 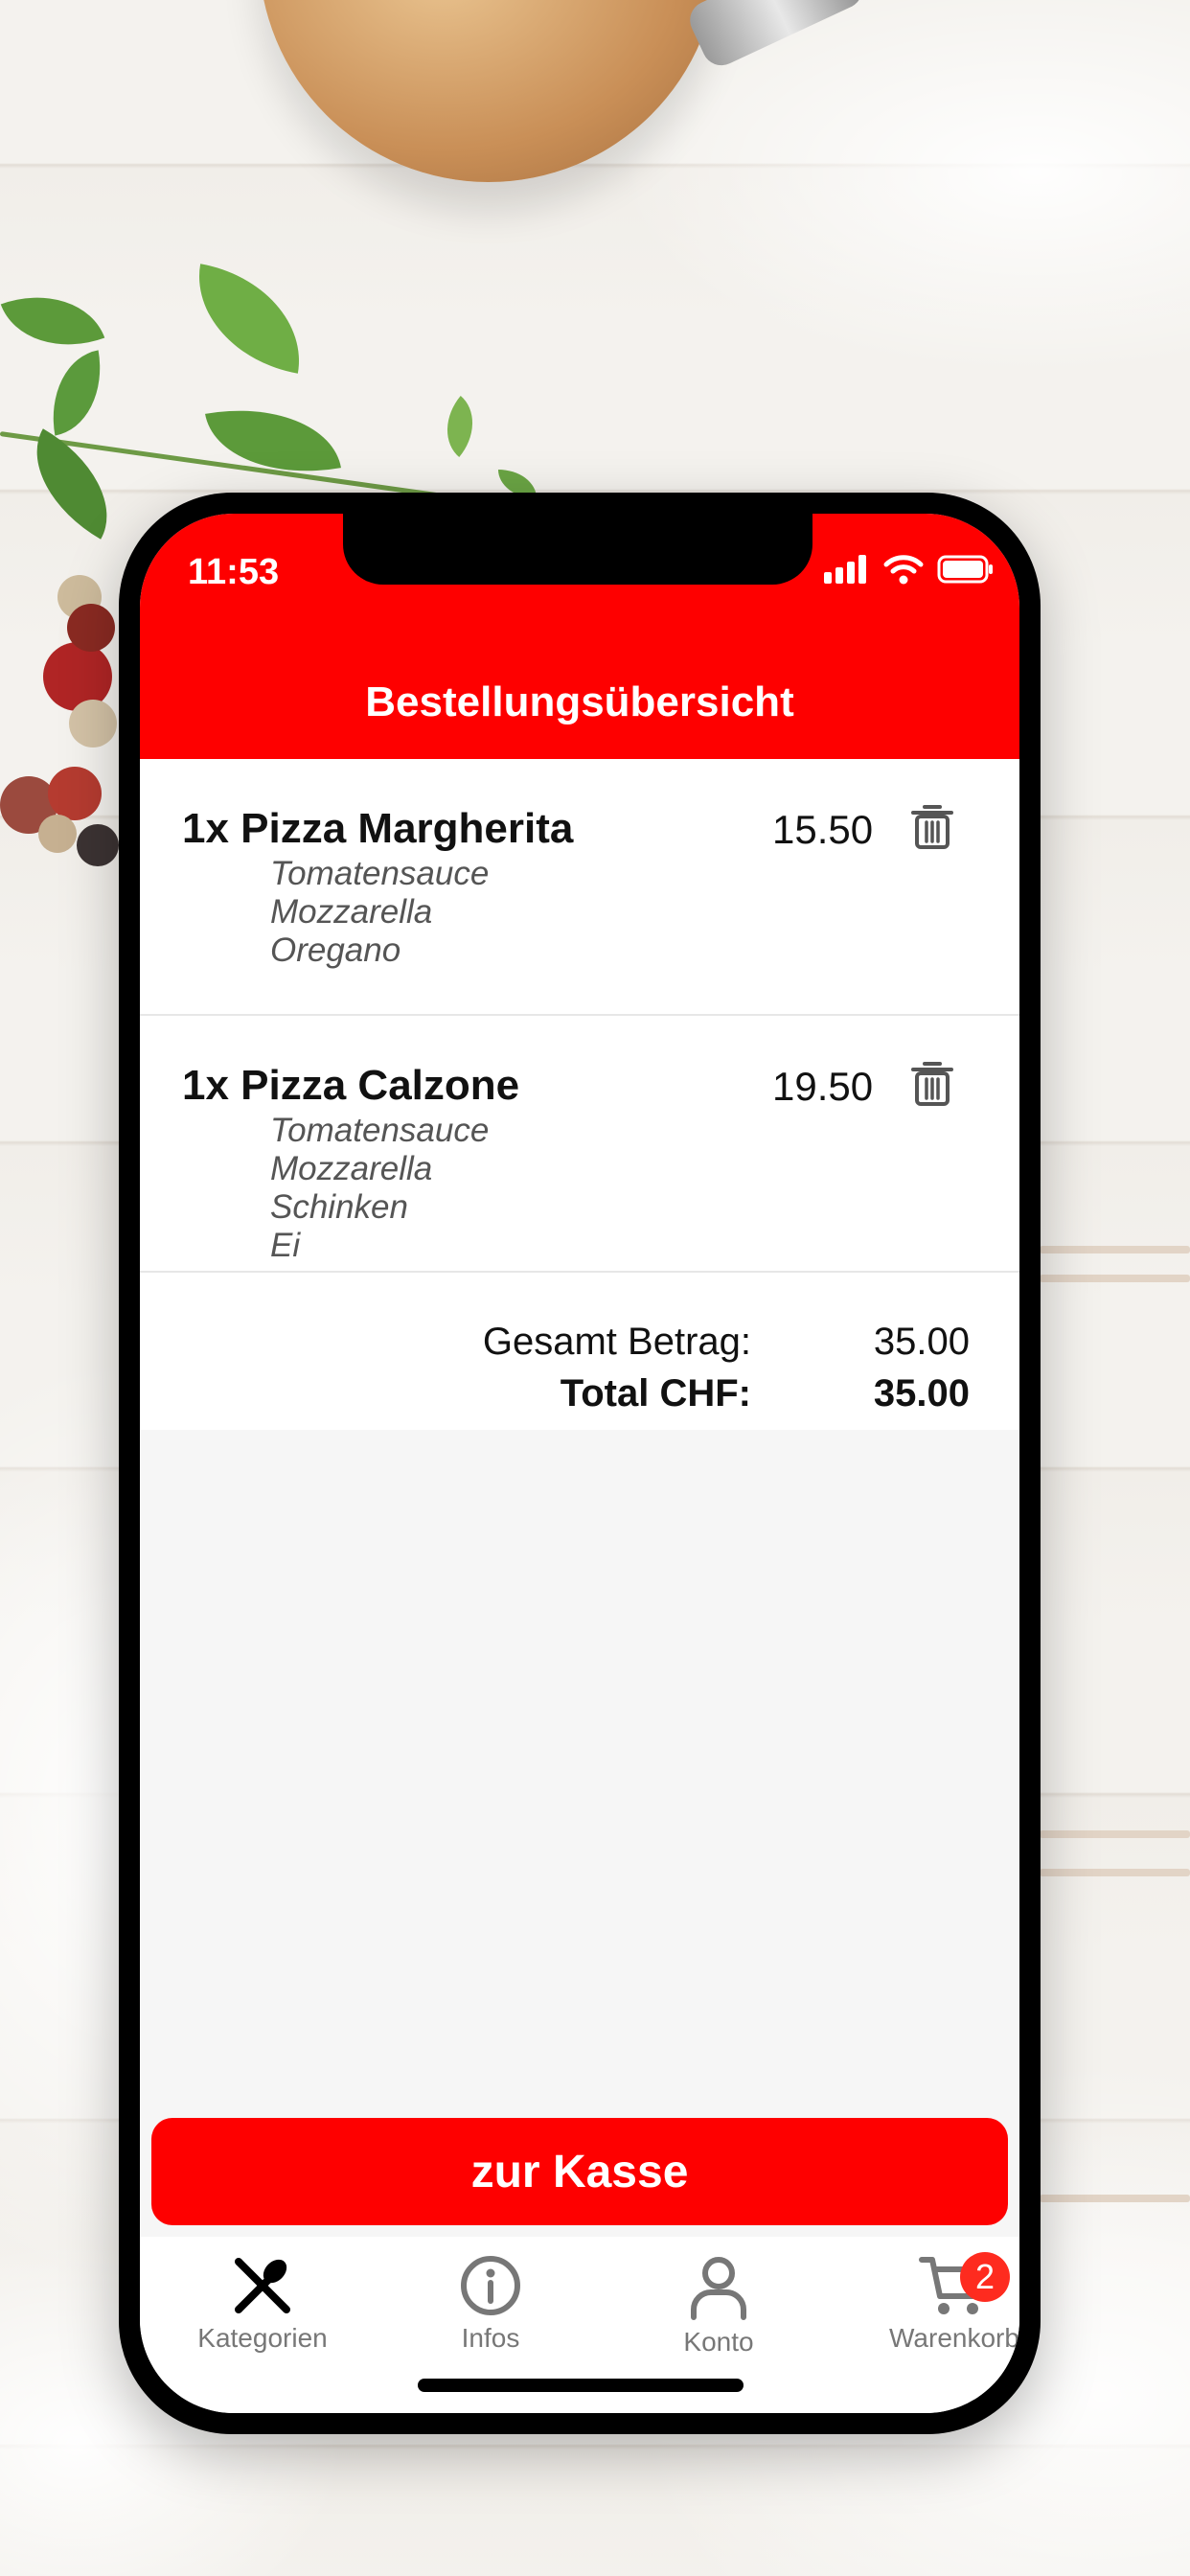 I want to click on order-totals: Gesamt Betrag: 35.00 Total CHF: 35.00, so click(x=579, y=1351).